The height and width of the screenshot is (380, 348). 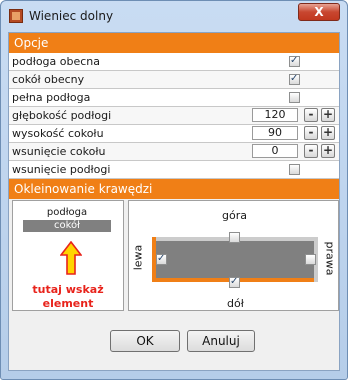 I want to click on option-label: wsunięcie podłogi, so click(x=61, y=169).